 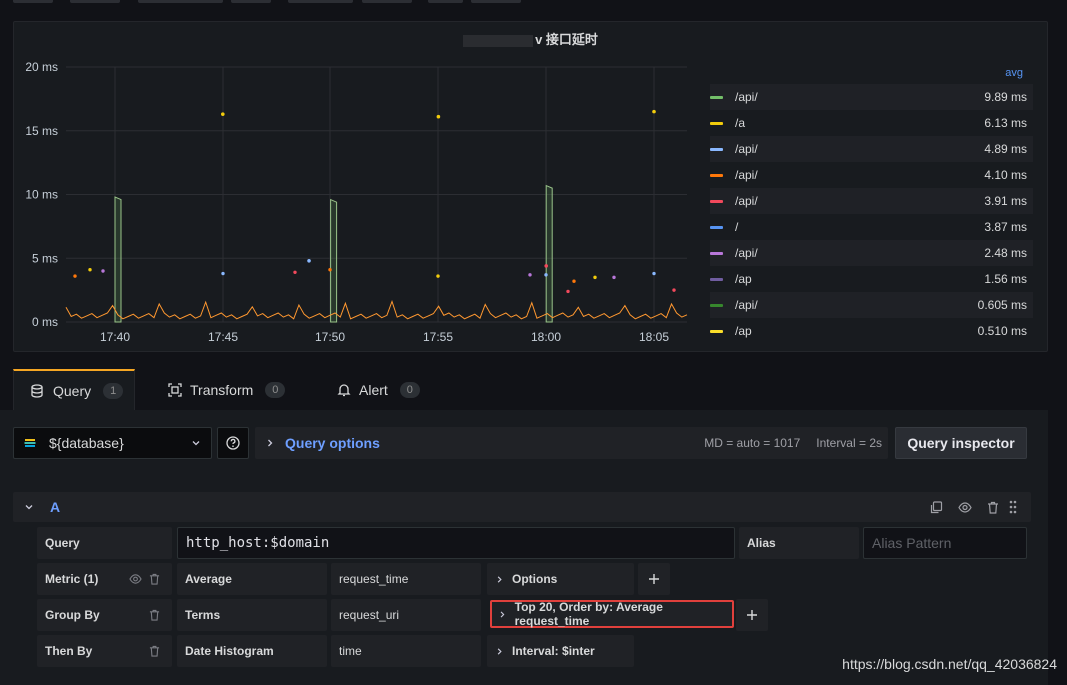 I want to click on add-groupby-button, so click(x=752, y=615).